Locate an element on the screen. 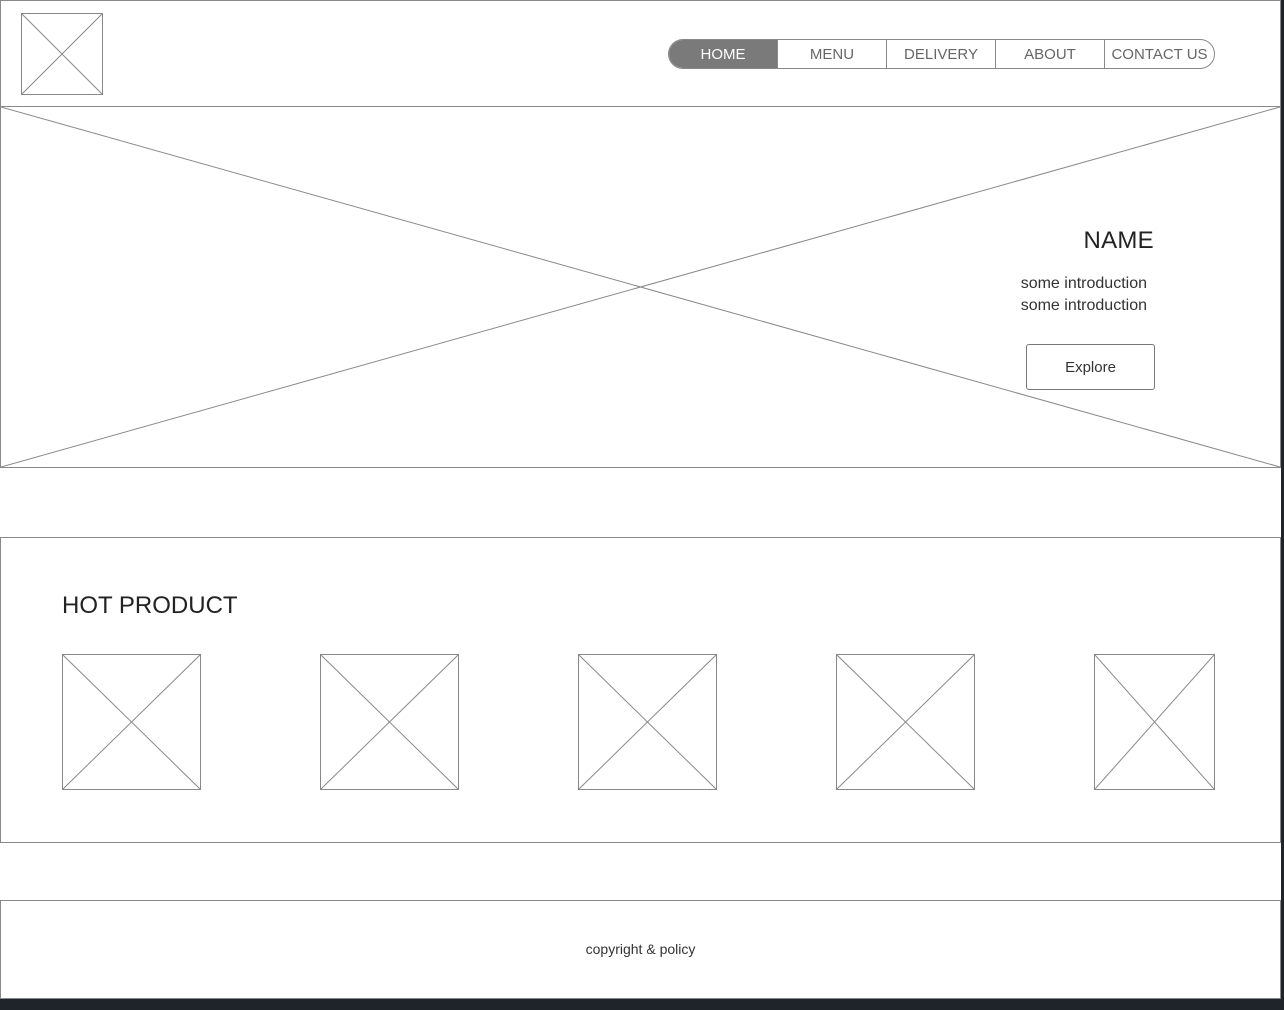  hot-product-title: HOT PRODUCT is located at coordinates (150, 605).